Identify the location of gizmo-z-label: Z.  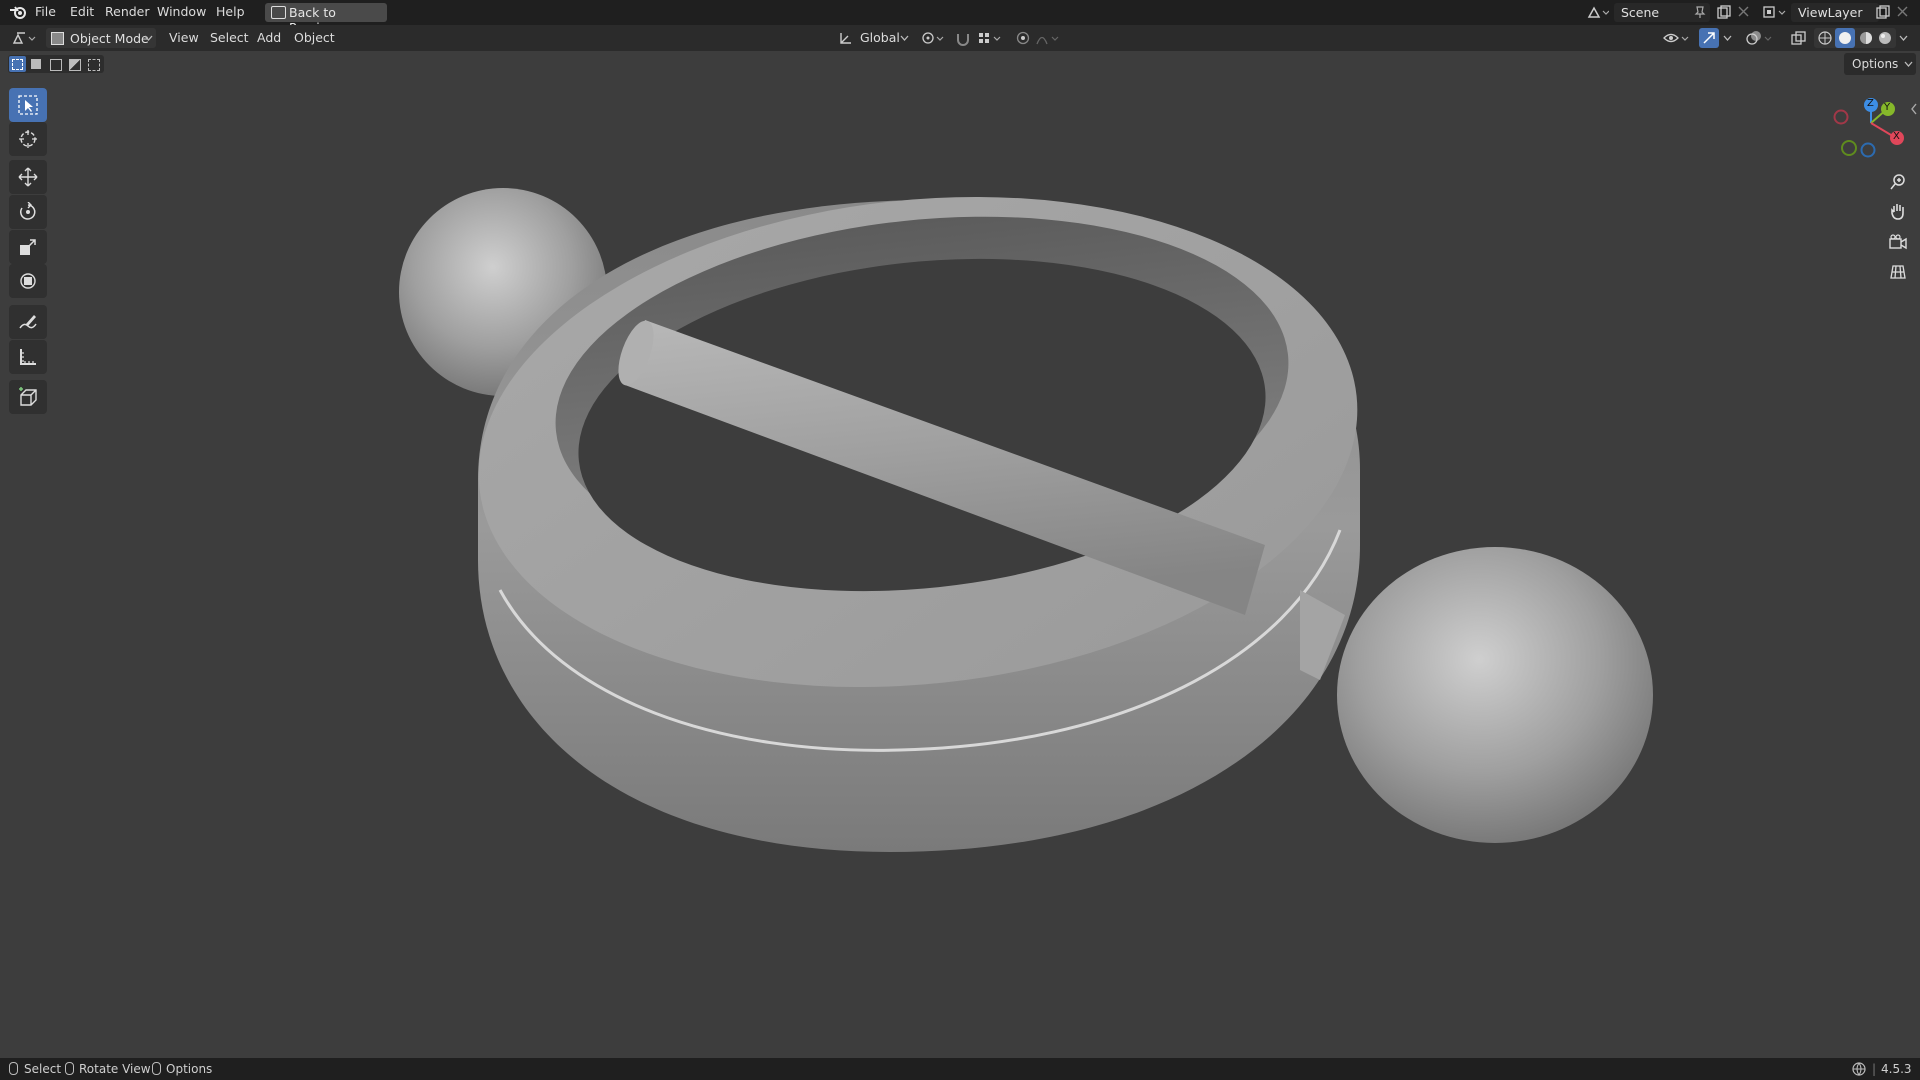
(1870, 103).